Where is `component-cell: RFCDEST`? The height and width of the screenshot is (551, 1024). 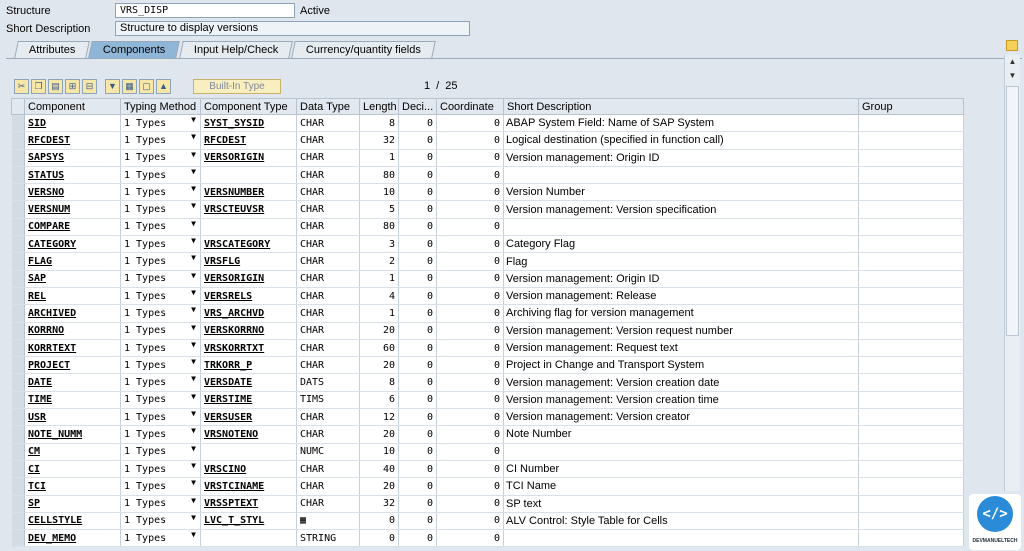
component-cell: RFCDEST is located at coordinates (72, 140).